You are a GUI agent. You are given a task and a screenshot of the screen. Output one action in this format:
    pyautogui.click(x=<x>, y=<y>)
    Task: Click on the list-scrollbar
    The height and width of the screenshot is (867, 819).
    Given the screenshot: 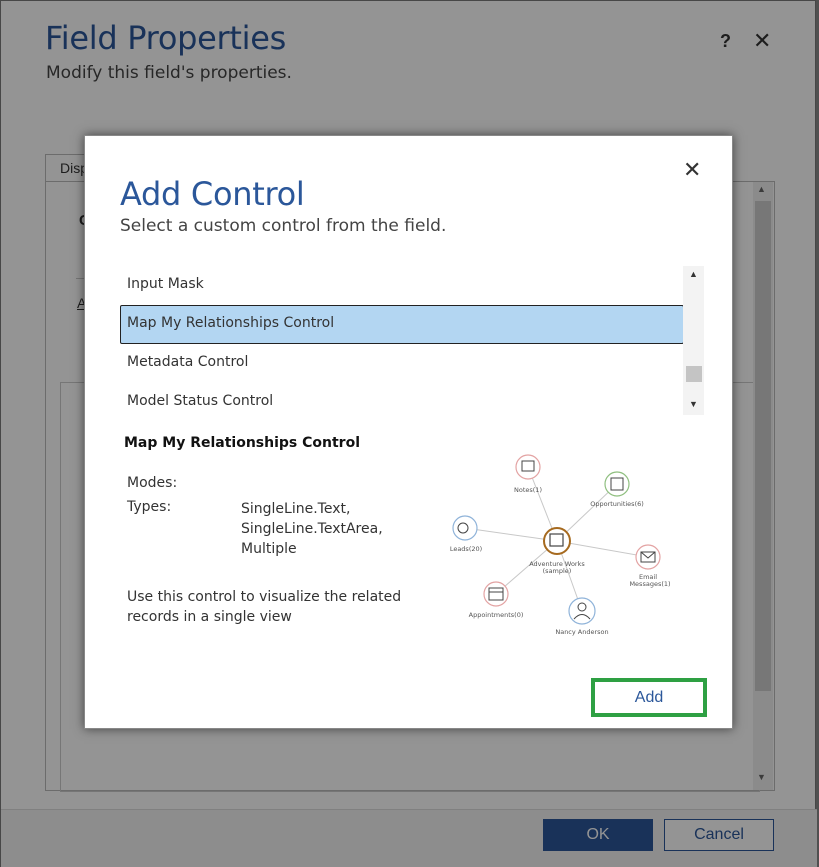 What is the action you would take?
    pyautogui.click(x=693, y=340)
    